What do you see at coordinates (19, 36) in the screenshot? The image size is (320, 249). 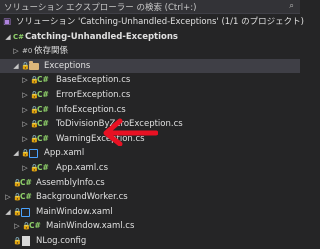 I see `project-icon: C#` at bounding box center [19, 36].